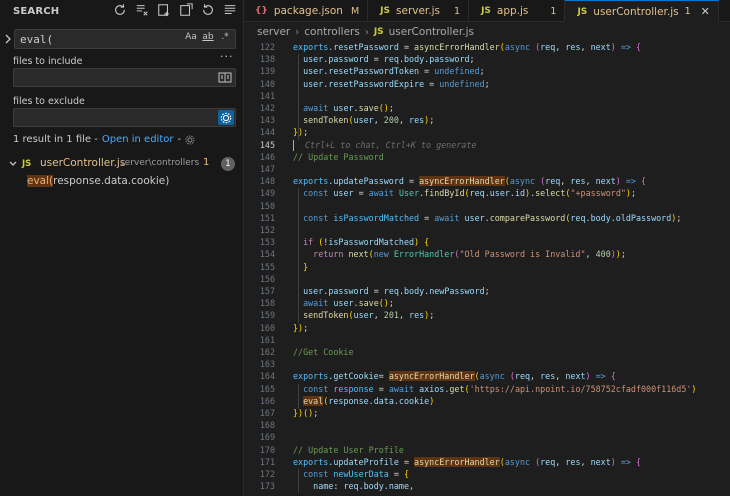 The height and width of the screenshot is (496, 730). Describe the element at coordinates (487, 133) in the screenshot. I see `code-line: 144});` at that location.